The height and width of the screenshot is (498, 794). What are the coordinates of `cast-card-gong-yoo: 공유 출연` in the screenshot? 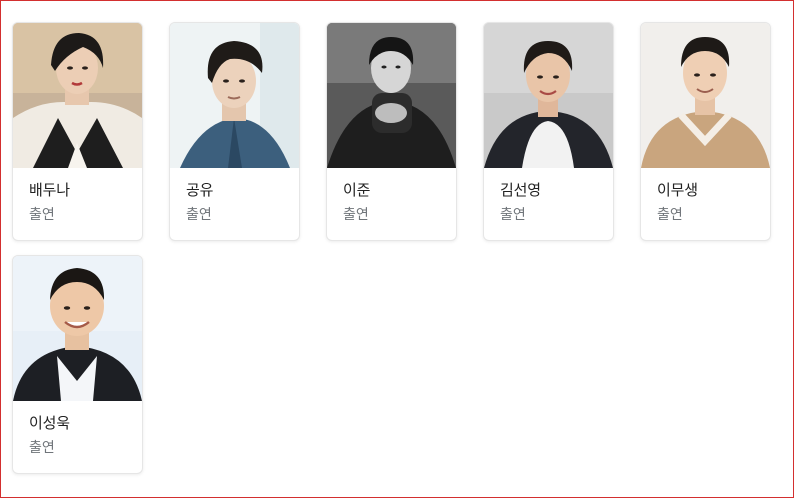 It's located at (234, 131).